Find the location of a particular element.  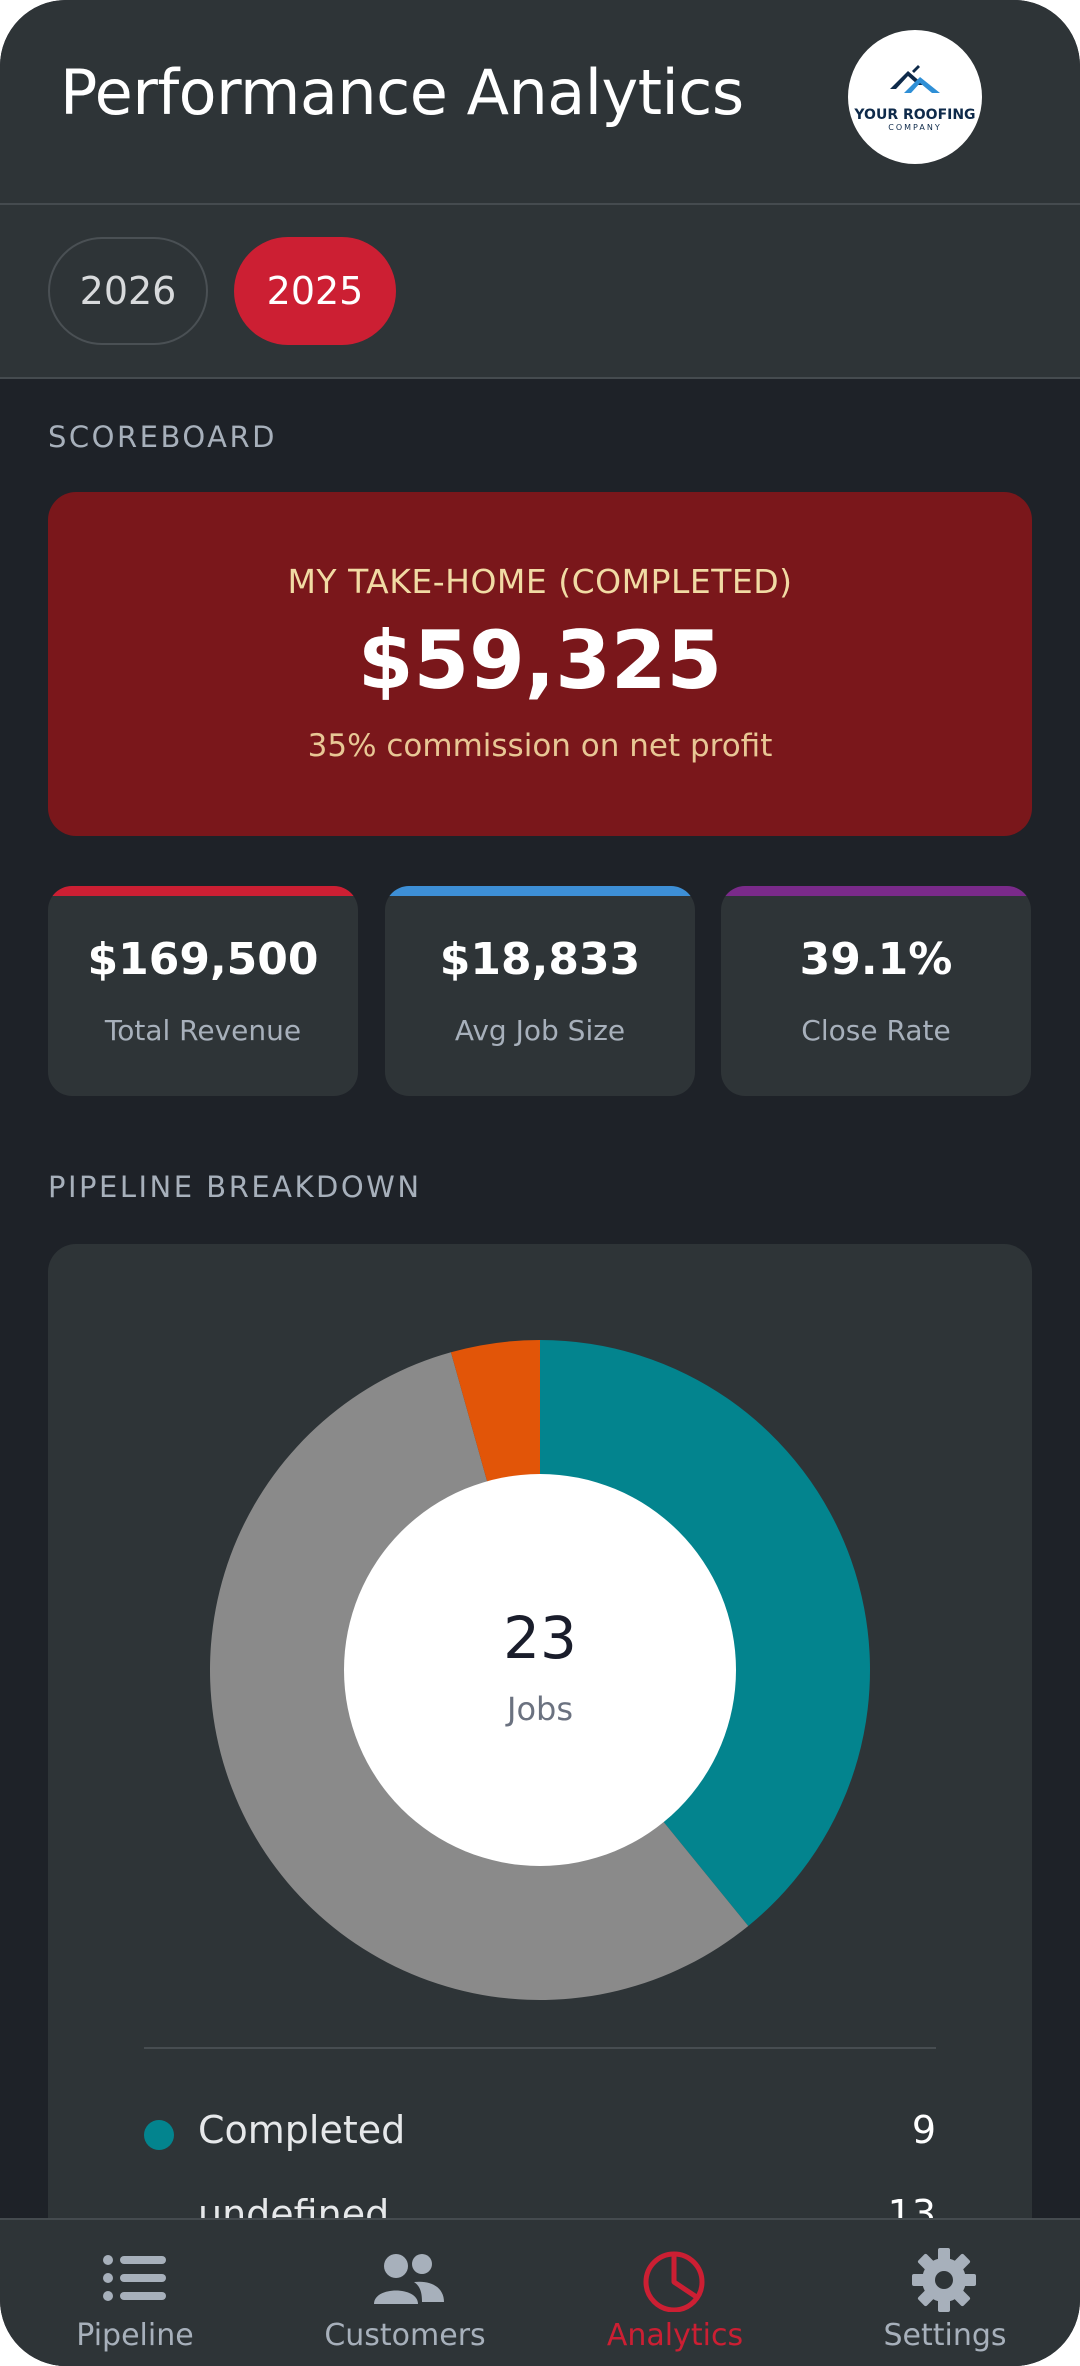

nav-label: Analytics is located at coordinates (675, 2335).